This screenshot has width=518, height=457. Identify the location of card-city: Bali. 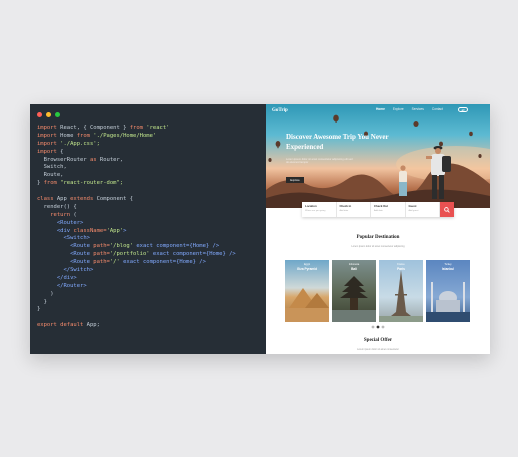
(354, 269).